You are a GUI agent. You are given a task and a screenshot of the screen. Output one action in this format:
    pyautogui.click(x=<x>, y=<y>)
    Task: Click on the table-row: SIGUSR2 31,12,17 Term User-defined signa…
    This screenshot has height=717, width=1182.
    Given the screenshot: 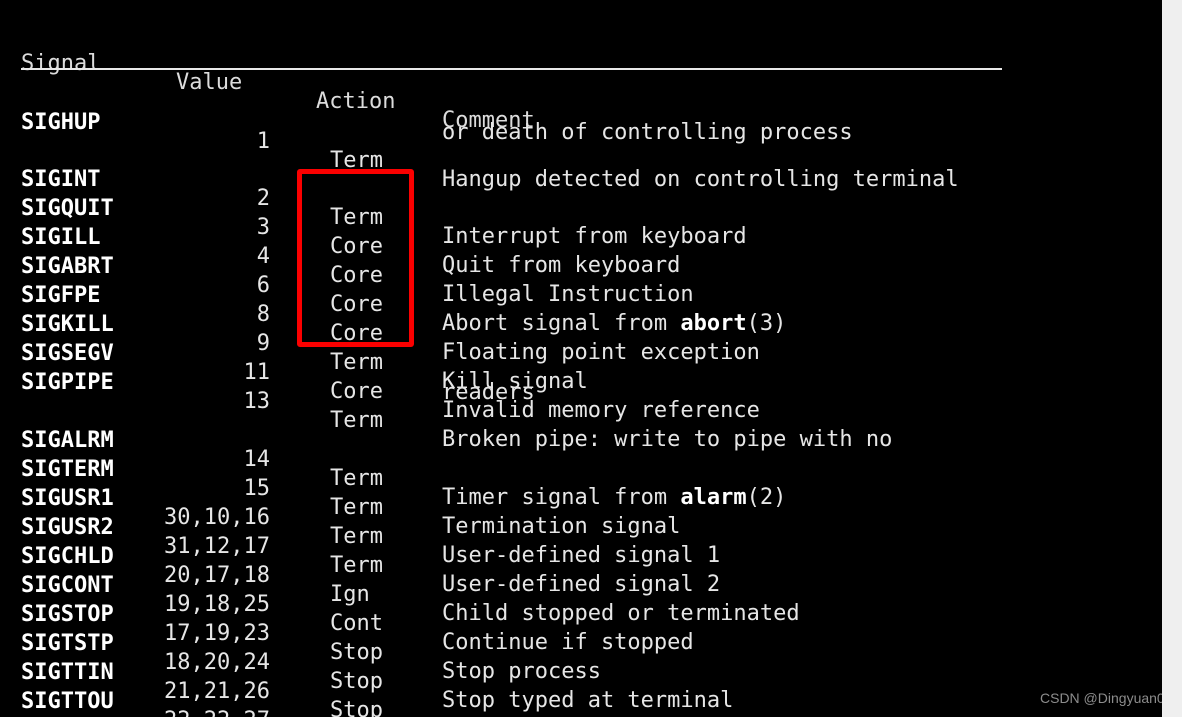 What is the action you would take?
    pyautogui.click(x=581, y=545)
    